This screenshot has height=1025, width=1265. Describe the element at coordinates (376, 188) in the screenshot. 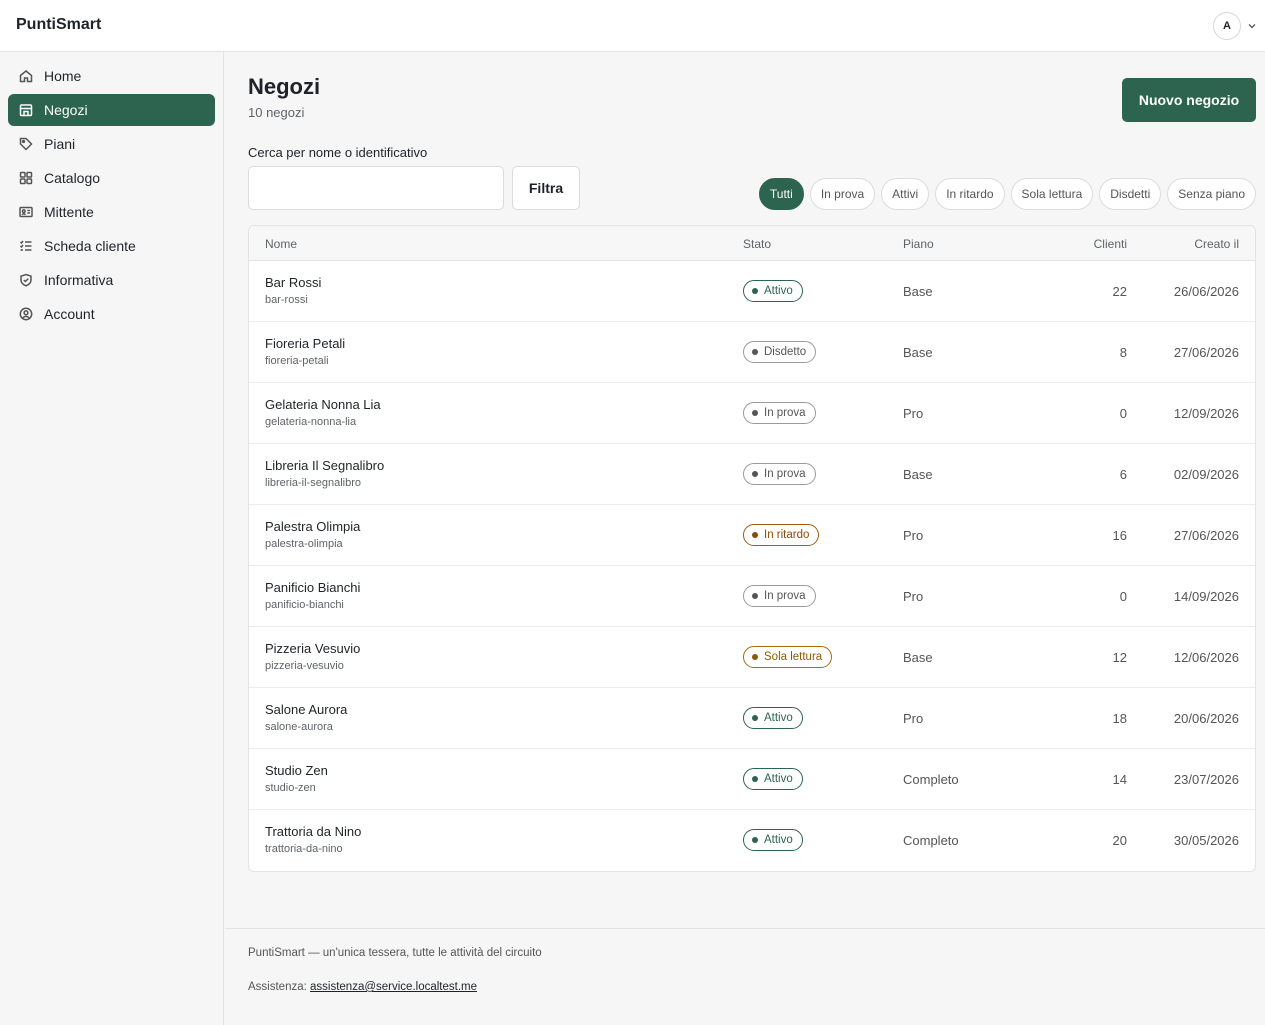

I see `search-input` at that location.